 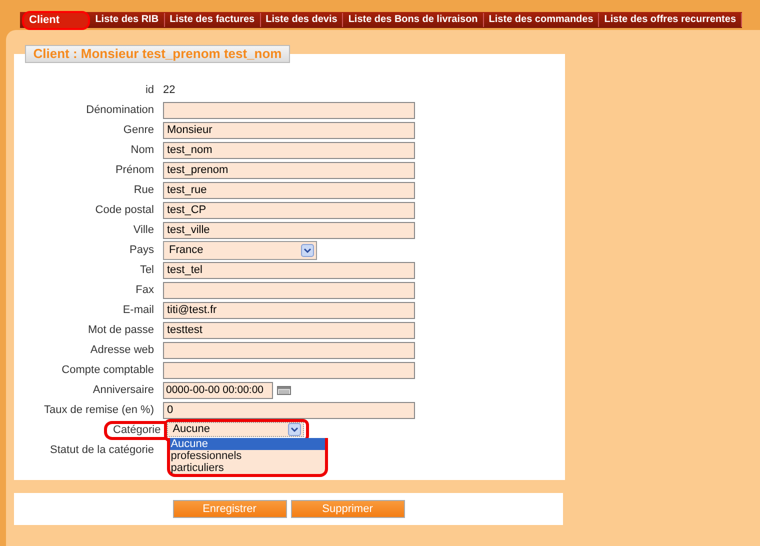 I want to click on category-select: Aucune, so click(x=235, y=429).